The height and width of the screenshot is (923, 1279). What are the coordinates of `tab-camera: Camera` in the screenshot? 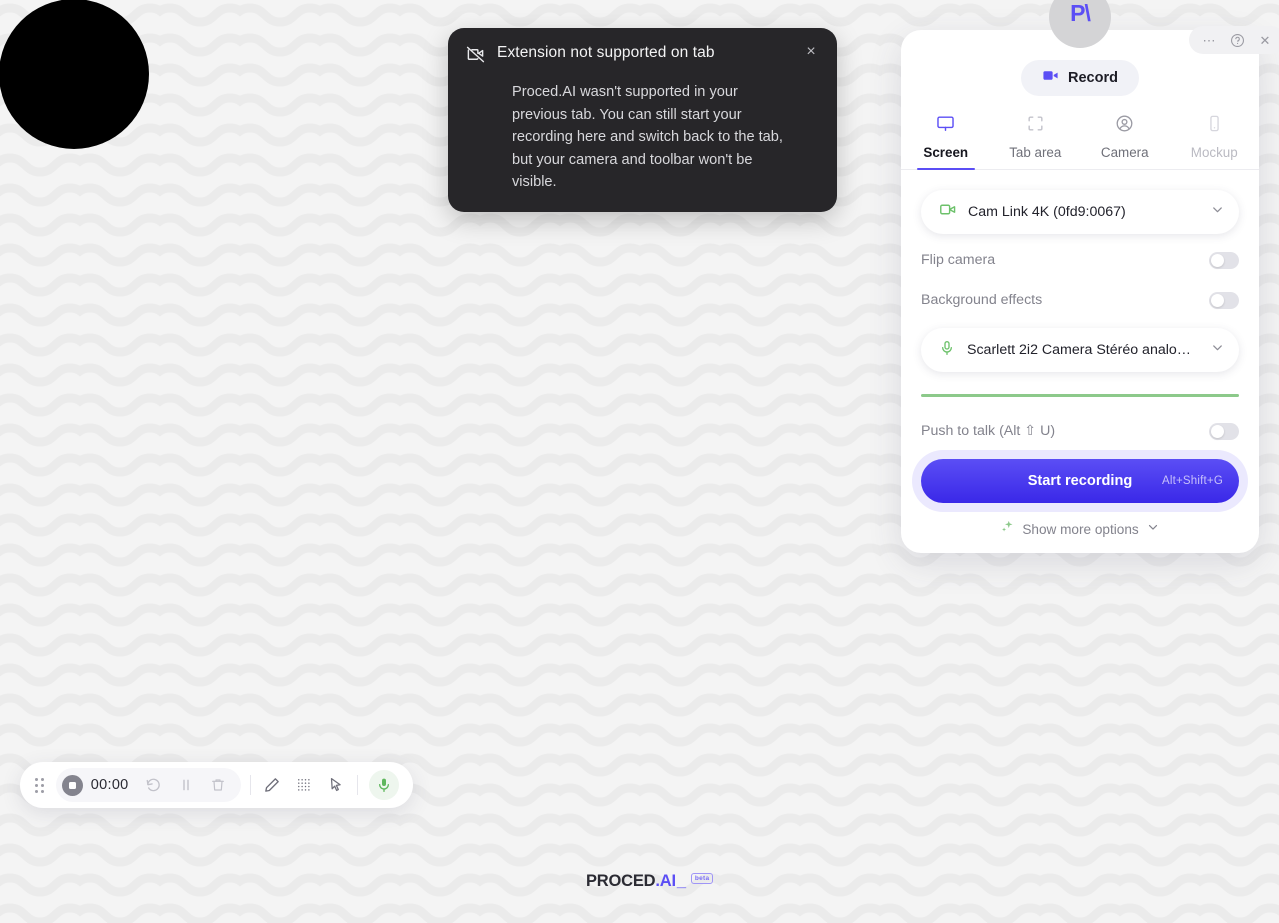 It's located at (1125, 141).